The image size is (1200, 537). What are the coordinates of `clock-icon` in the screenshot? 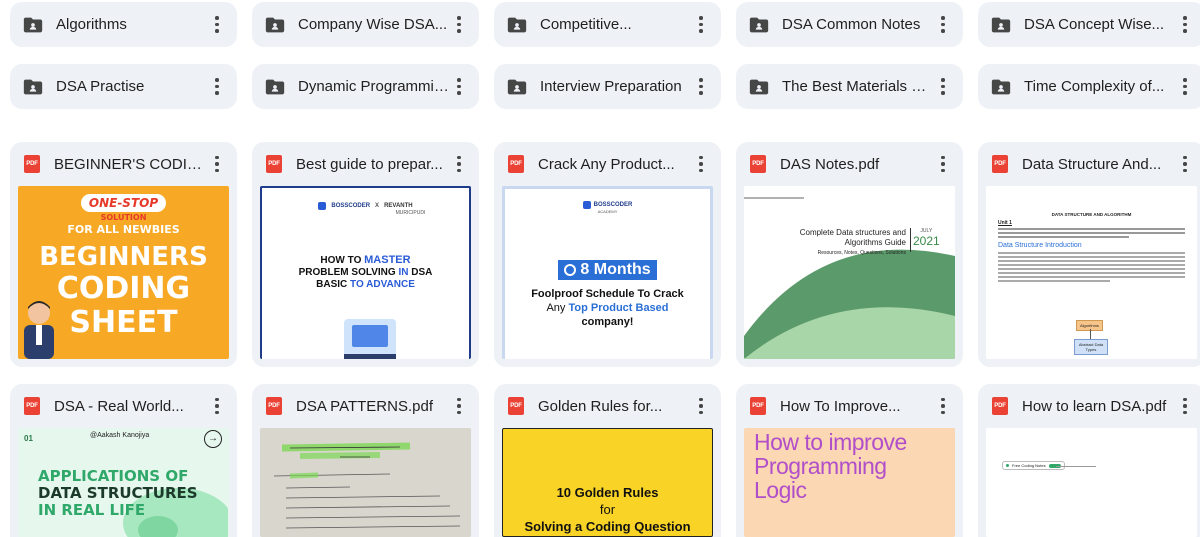 It's located at (570, 270).